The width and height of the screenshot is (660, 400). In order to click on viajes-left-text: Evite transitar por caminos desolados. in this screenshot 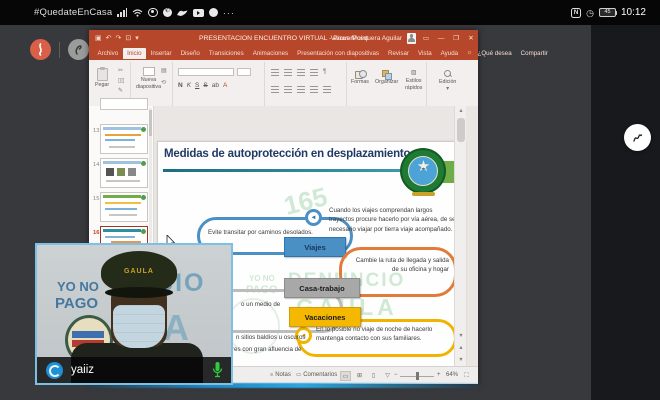, I will do `click(260, 232)`.